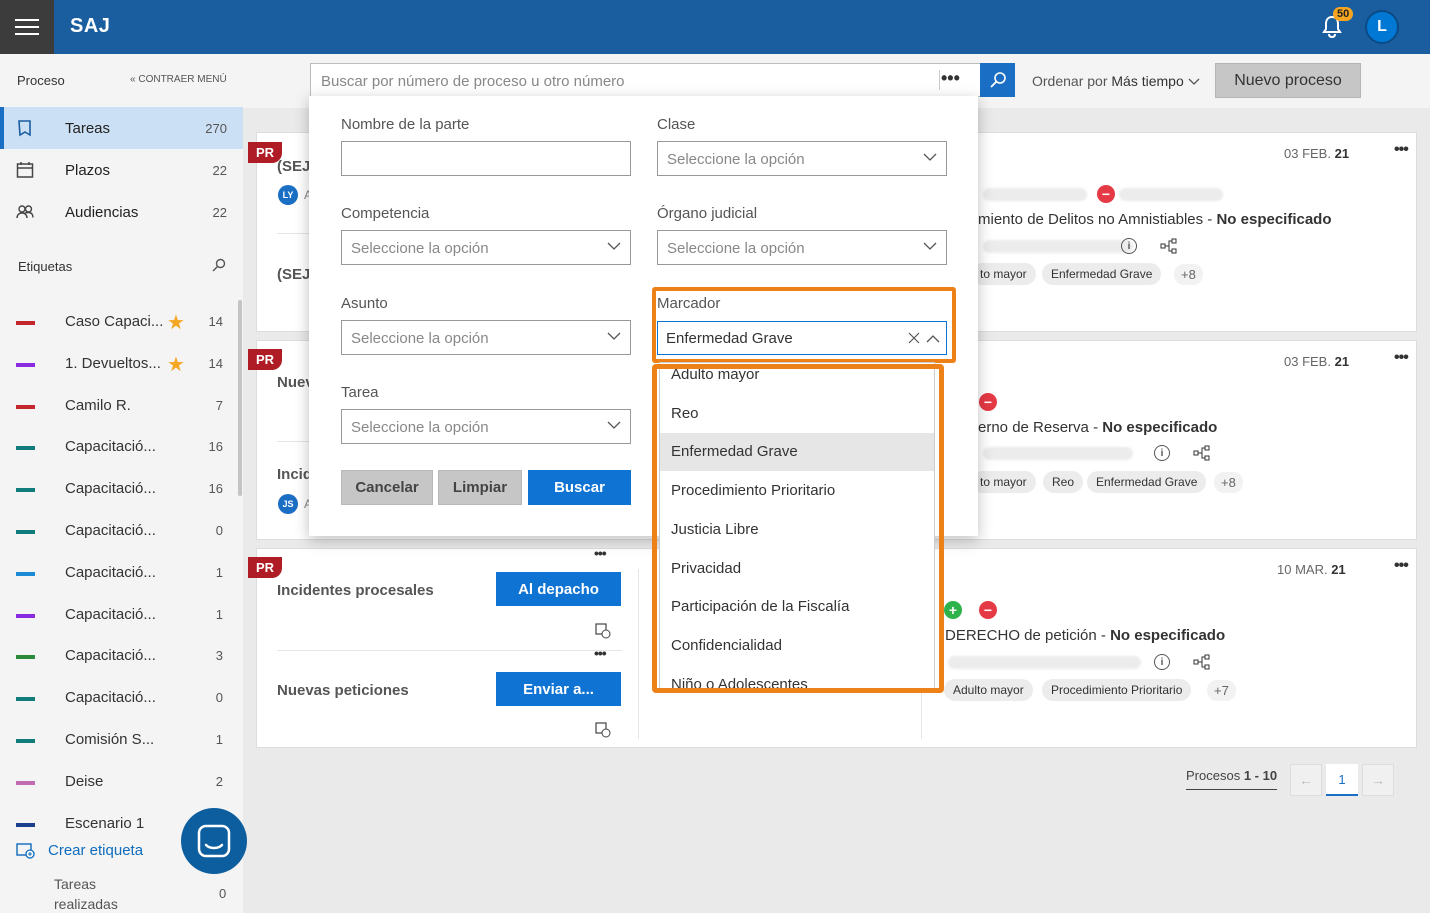 The image size is (1430, 913). I want to click on court-select: Seleccione la opción, so click(802, 247).